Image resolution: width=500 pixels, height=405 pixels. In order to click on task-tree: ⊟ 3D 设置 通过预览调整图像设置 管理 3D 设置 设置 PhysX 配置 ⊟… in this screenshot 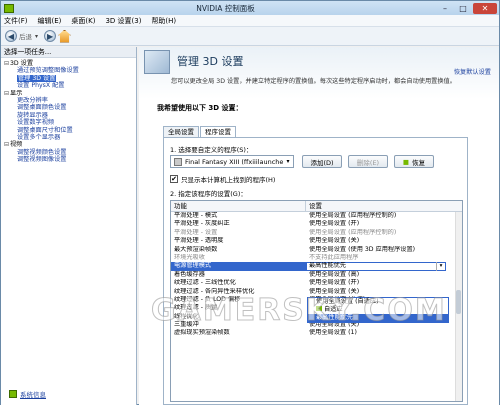, I will do `click(68, 110)`.